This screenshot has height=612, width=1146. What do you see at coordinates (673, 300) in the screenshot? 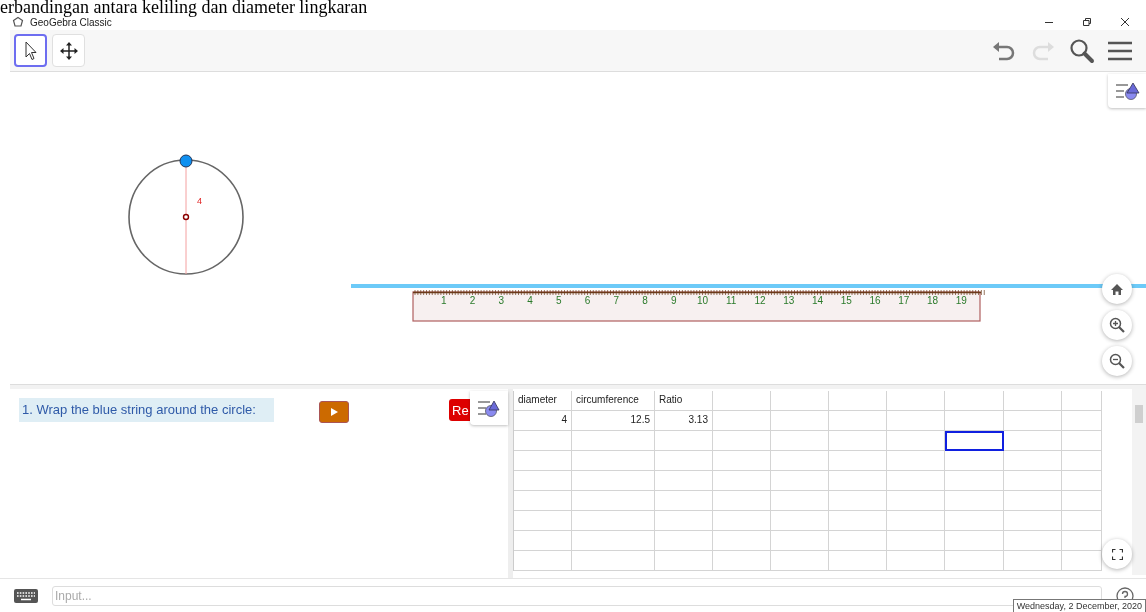
I see `ruler-label: 9` at bounding box center [673, 300].